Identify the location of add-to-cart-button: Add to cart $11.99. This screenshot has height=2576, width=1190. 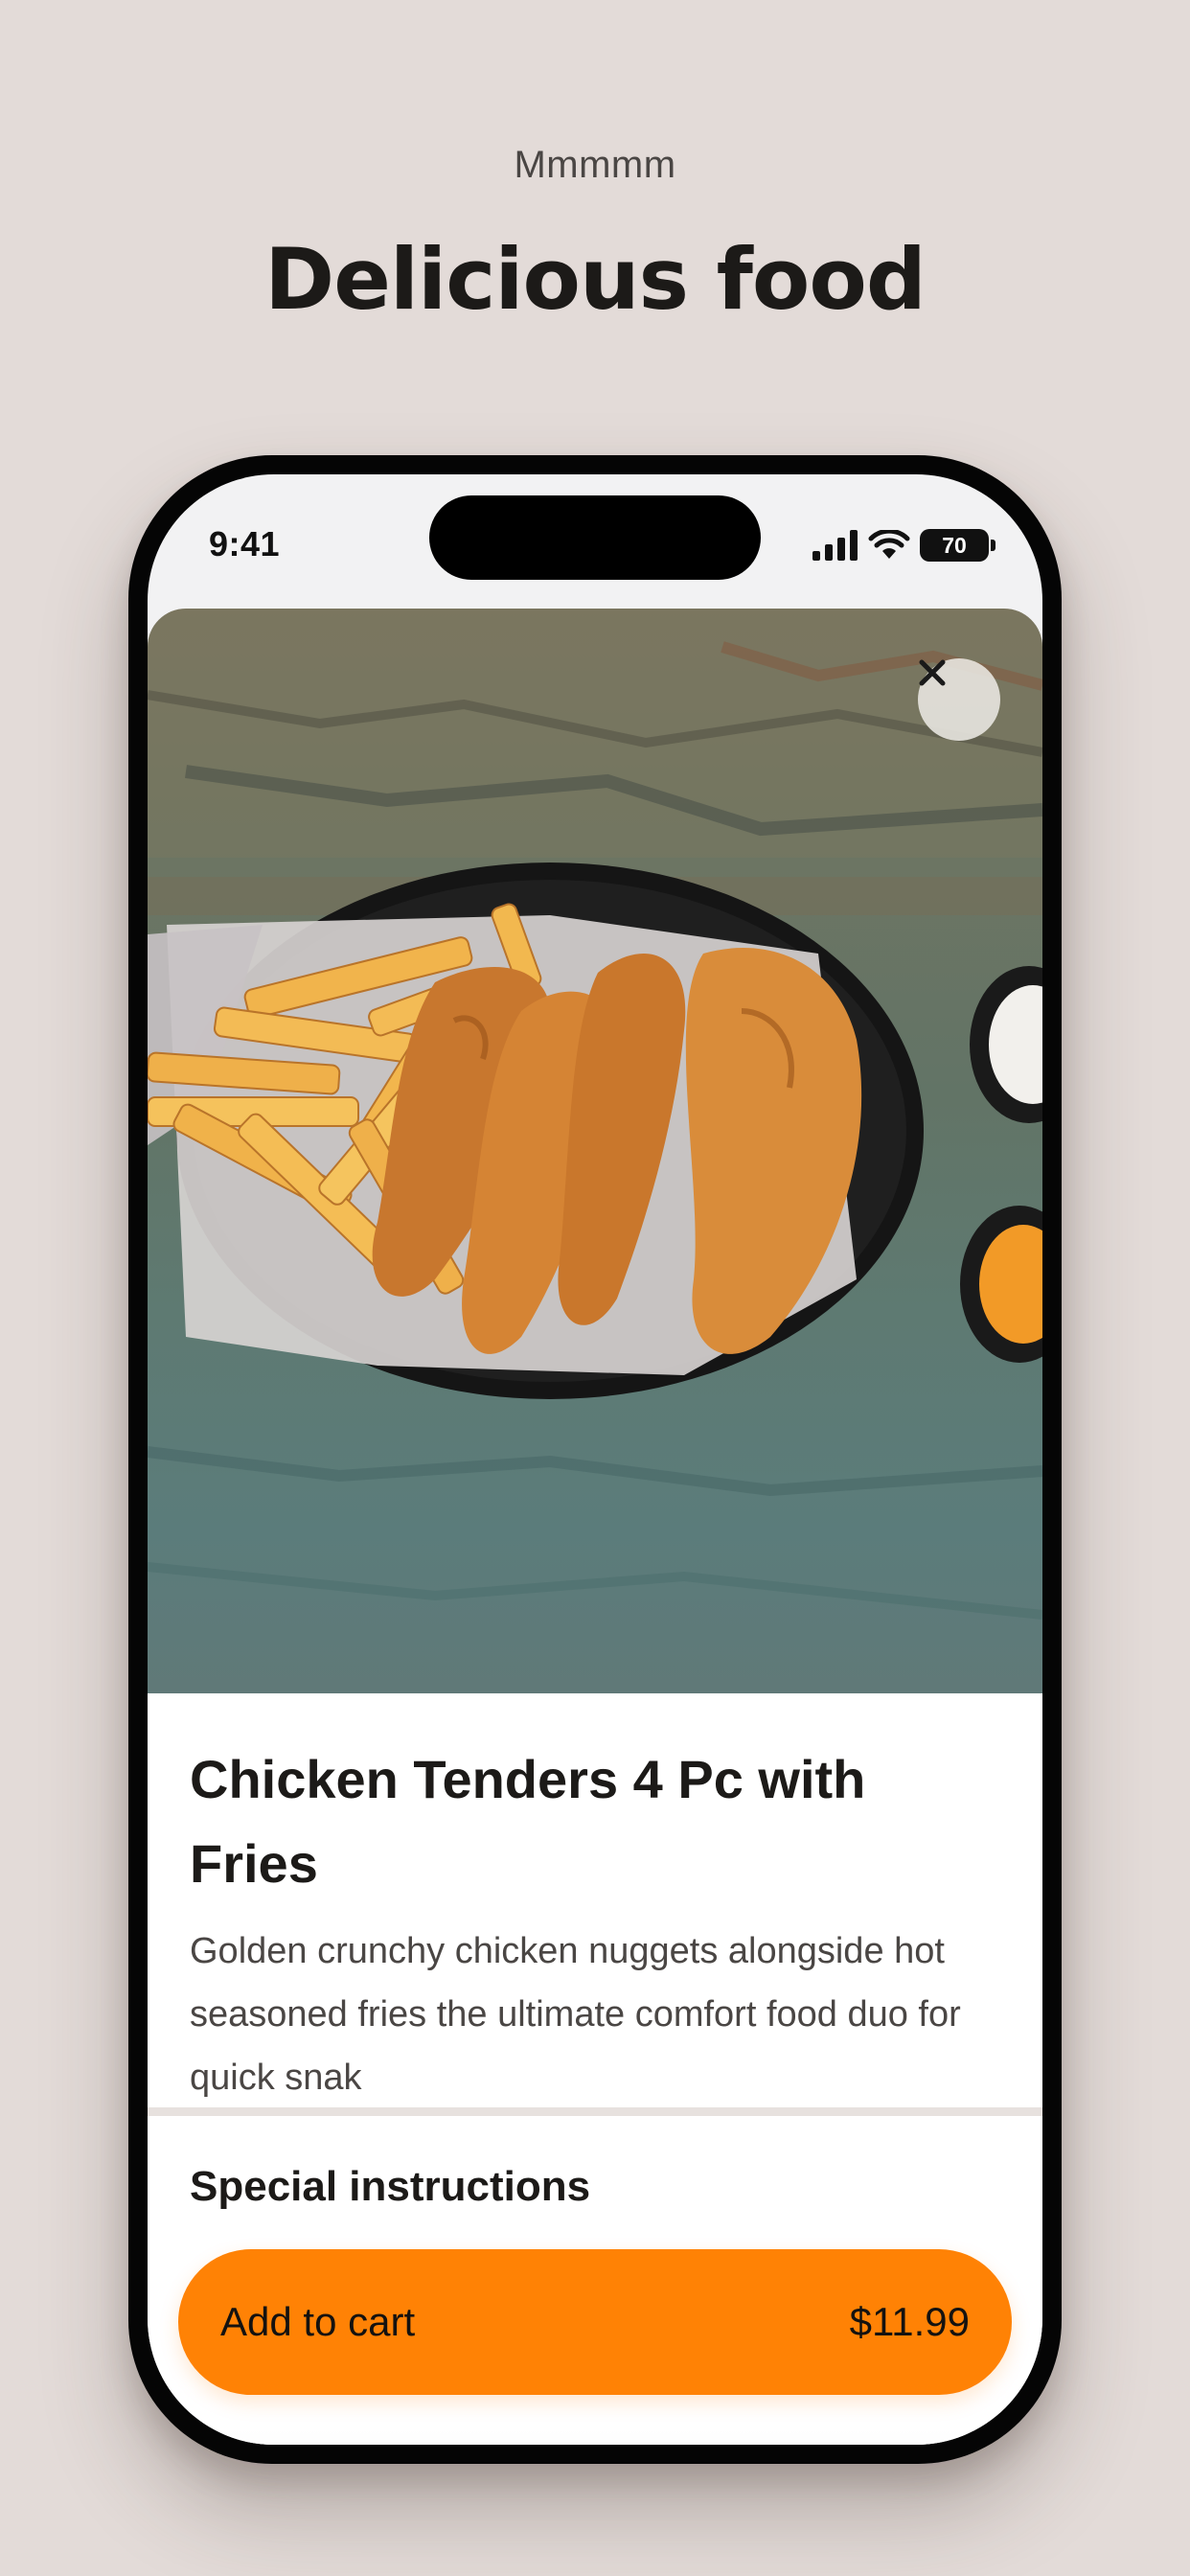
(595, 2322).